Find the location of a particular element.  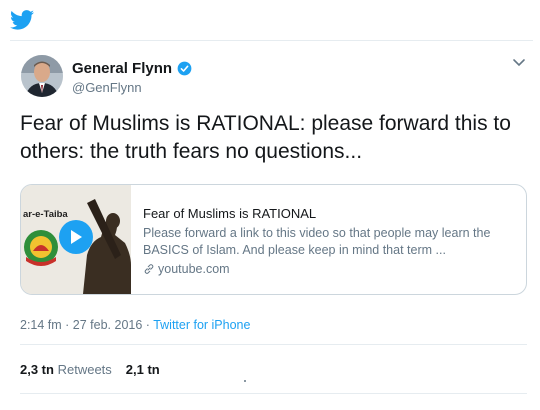

likes-stat: 2,1 tn is located at coordinates (143, 369).